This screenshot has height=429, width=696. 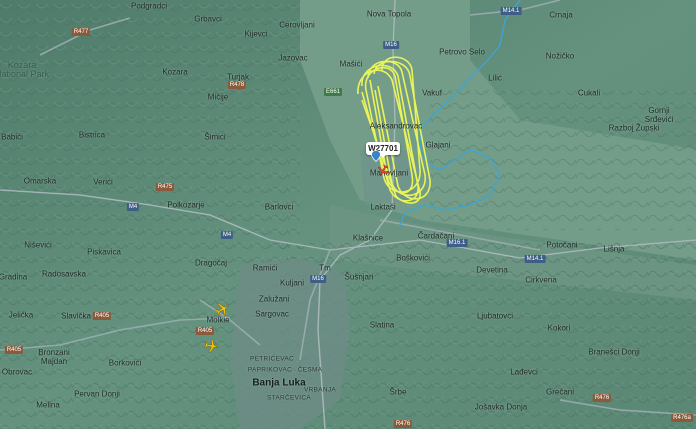 What do you see at coordinates (511, 11) in the screenshot?
I see `road-shield-m141-top: M14.1` at bounding box center [511, 11].